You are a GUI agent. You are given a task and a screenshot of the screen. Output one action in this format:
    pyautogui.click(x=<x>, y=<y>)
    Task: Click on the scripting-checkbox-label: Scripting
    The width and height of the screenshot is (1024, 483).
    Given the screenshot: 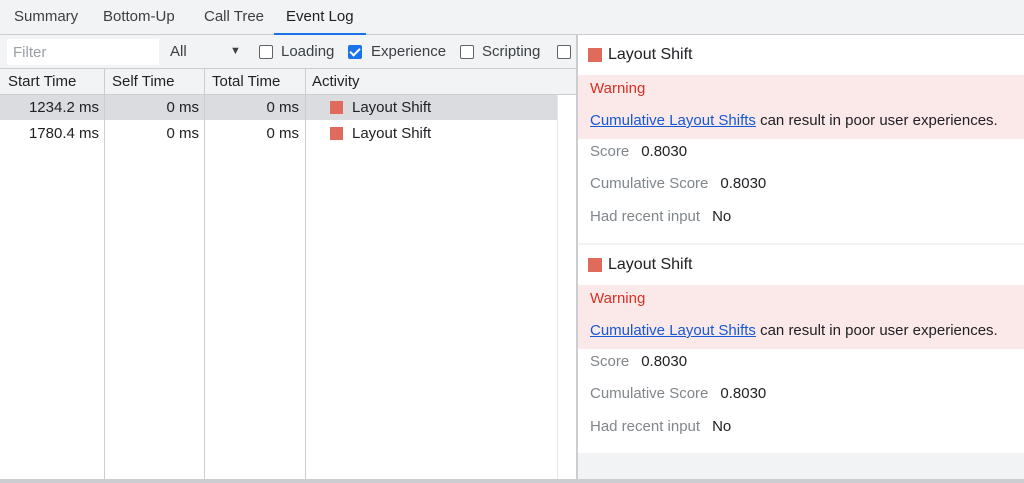 What is the action you would take?
    pyautogui.click(x=511, y=52)
    